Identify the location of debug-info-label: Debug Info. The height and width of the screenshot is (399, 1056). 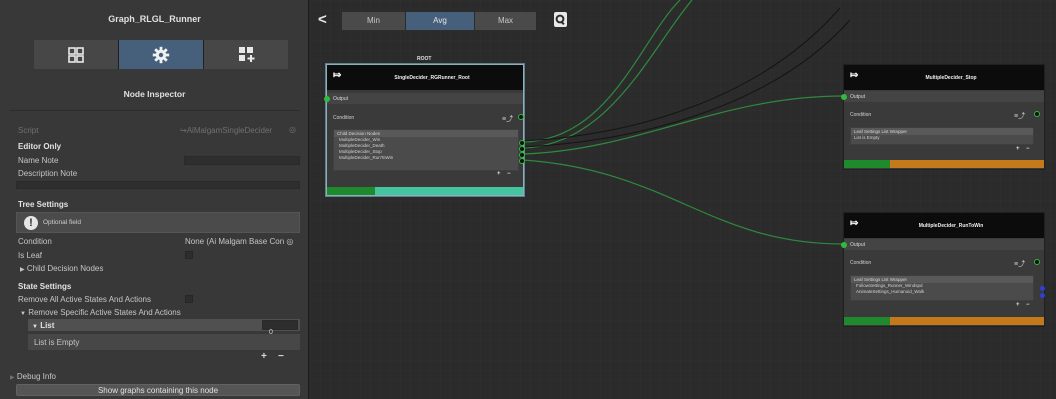
(36, 376).